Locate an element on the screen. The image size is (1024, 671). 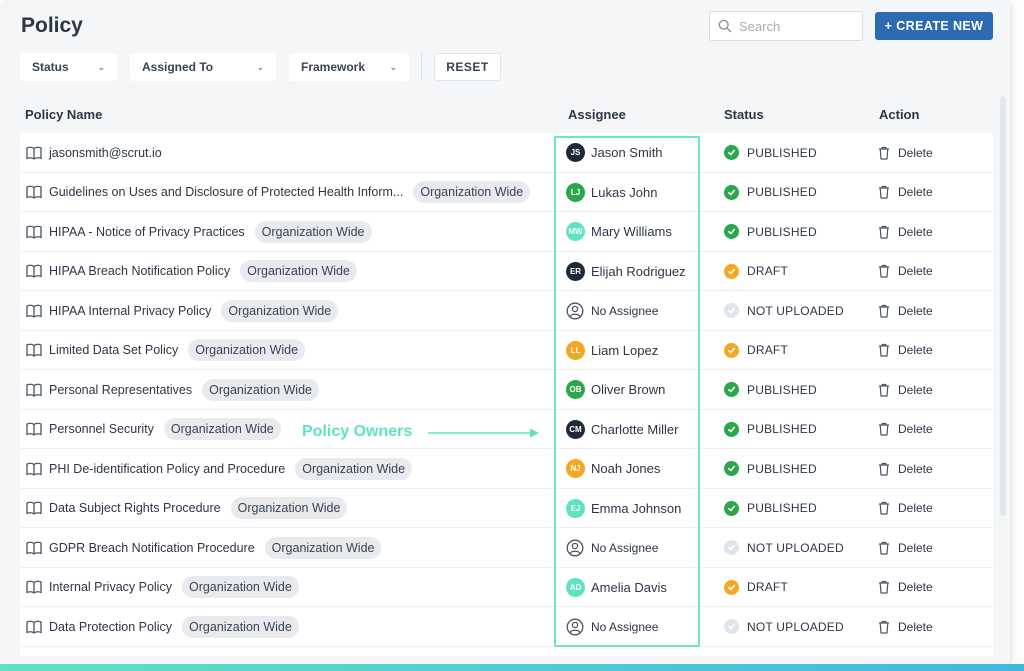
assignee-cell: AD Amelia Davis is located at coordinates (632, 587).